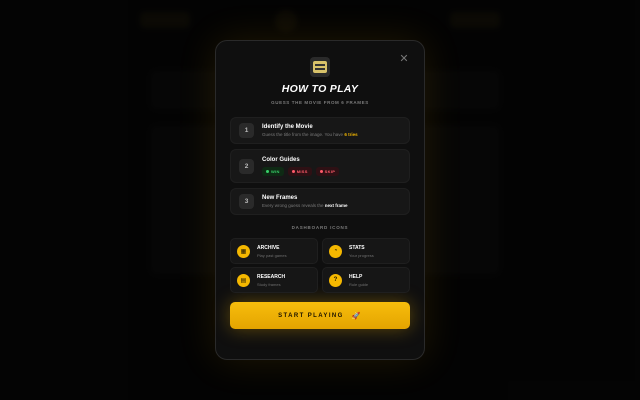 The height and width of the screenshot is (400, 640). What do you see at coordinates (271, 276) in the screenshot?
I see `icon-title: RESEARCH` at bounding box center [271, 276].